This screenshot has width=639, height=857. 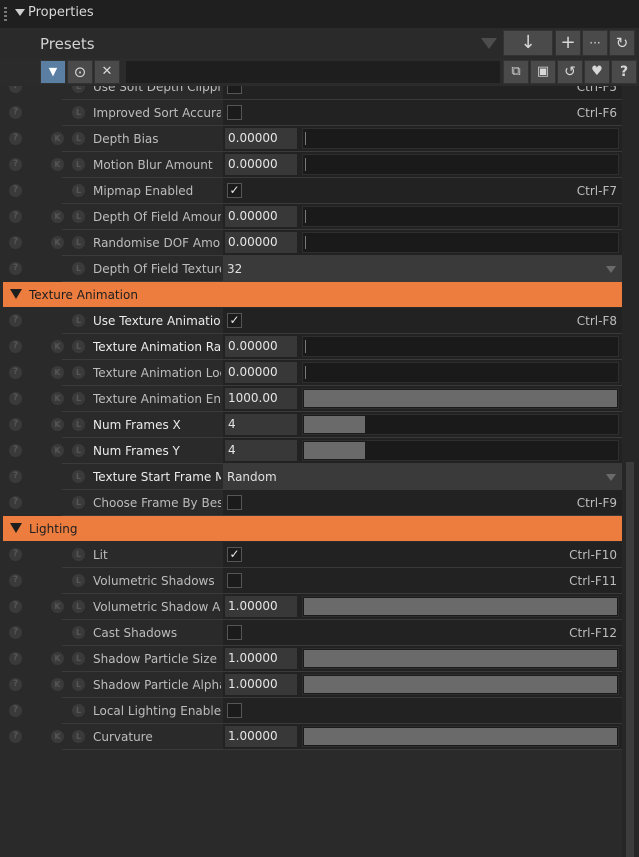 What do you see at coordinates (516, 72) in the screenshot?
I see `copy-icon: ⧉` at bounding box center [516, 72].